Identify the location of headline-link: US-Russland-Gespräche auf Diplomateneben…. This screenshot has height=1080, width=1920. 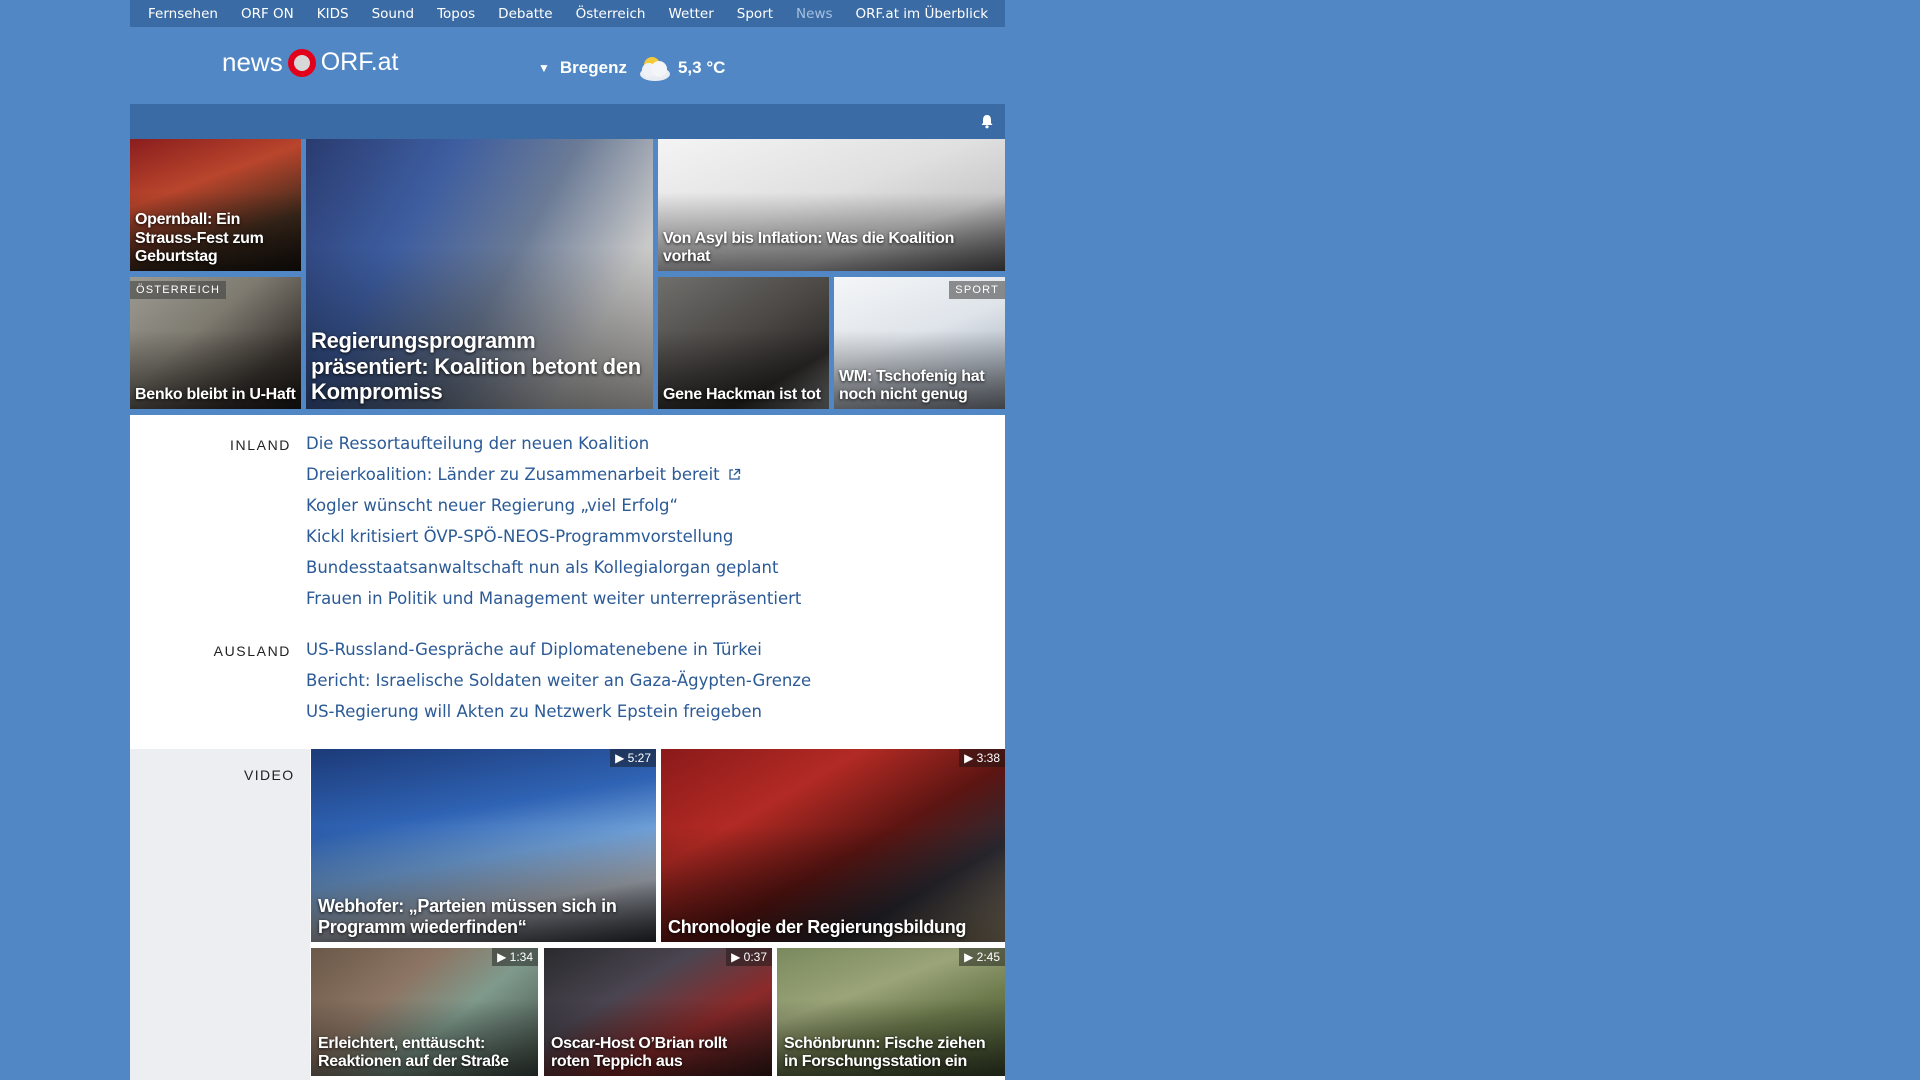
(534, 649).